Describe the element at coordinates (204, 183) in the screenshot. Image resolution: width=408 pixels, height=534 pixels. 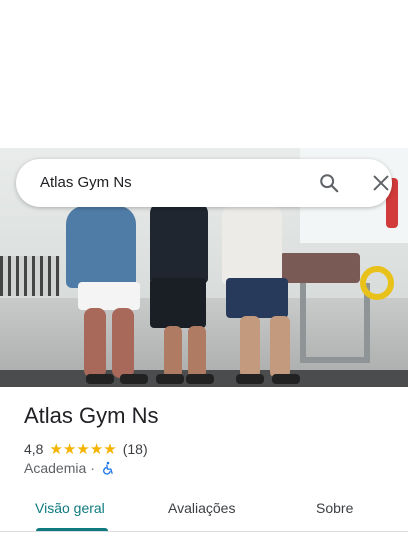
I see `search-bar: Atlas Gym Ns` at that location.